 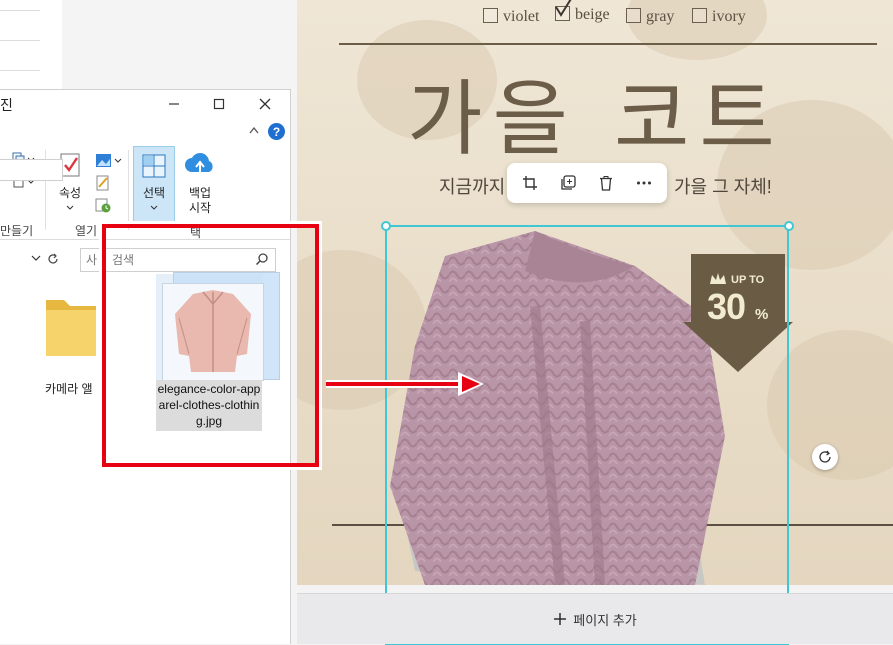 I want to click on help-button: ?, so click(x=276, y=131).